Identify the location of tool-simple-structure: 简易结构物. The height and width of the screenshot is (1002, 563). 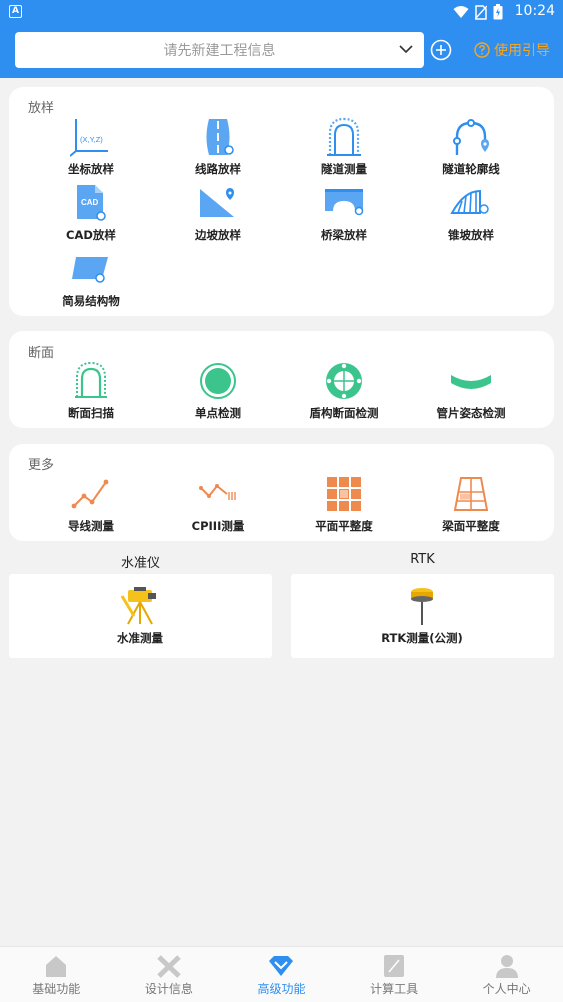
(91, 279).